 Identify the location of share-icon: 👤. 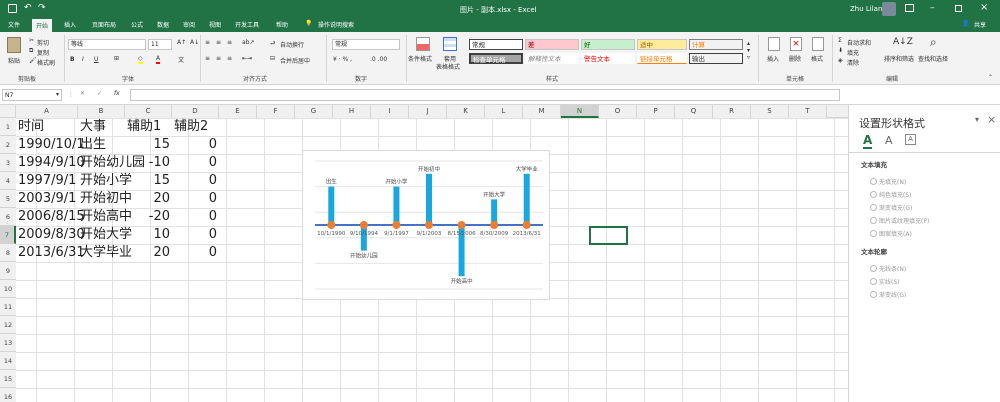
(965, 23).